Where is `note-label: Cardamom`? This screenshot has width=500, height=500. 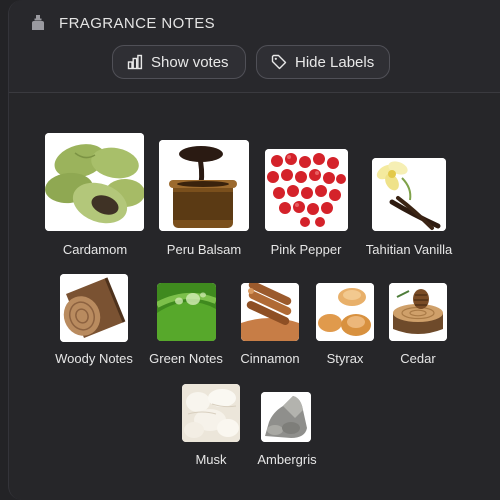 note-label: Cardamom is located at coordinates (95, 249).